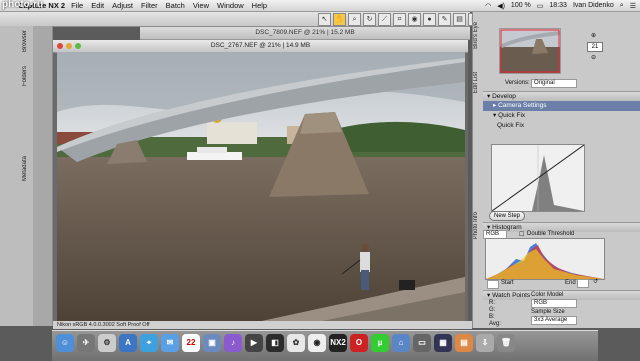 The height and width of the screenshot is (361, 640). I want to click on zoom-in-icon: ⊕, so click(593, 35).